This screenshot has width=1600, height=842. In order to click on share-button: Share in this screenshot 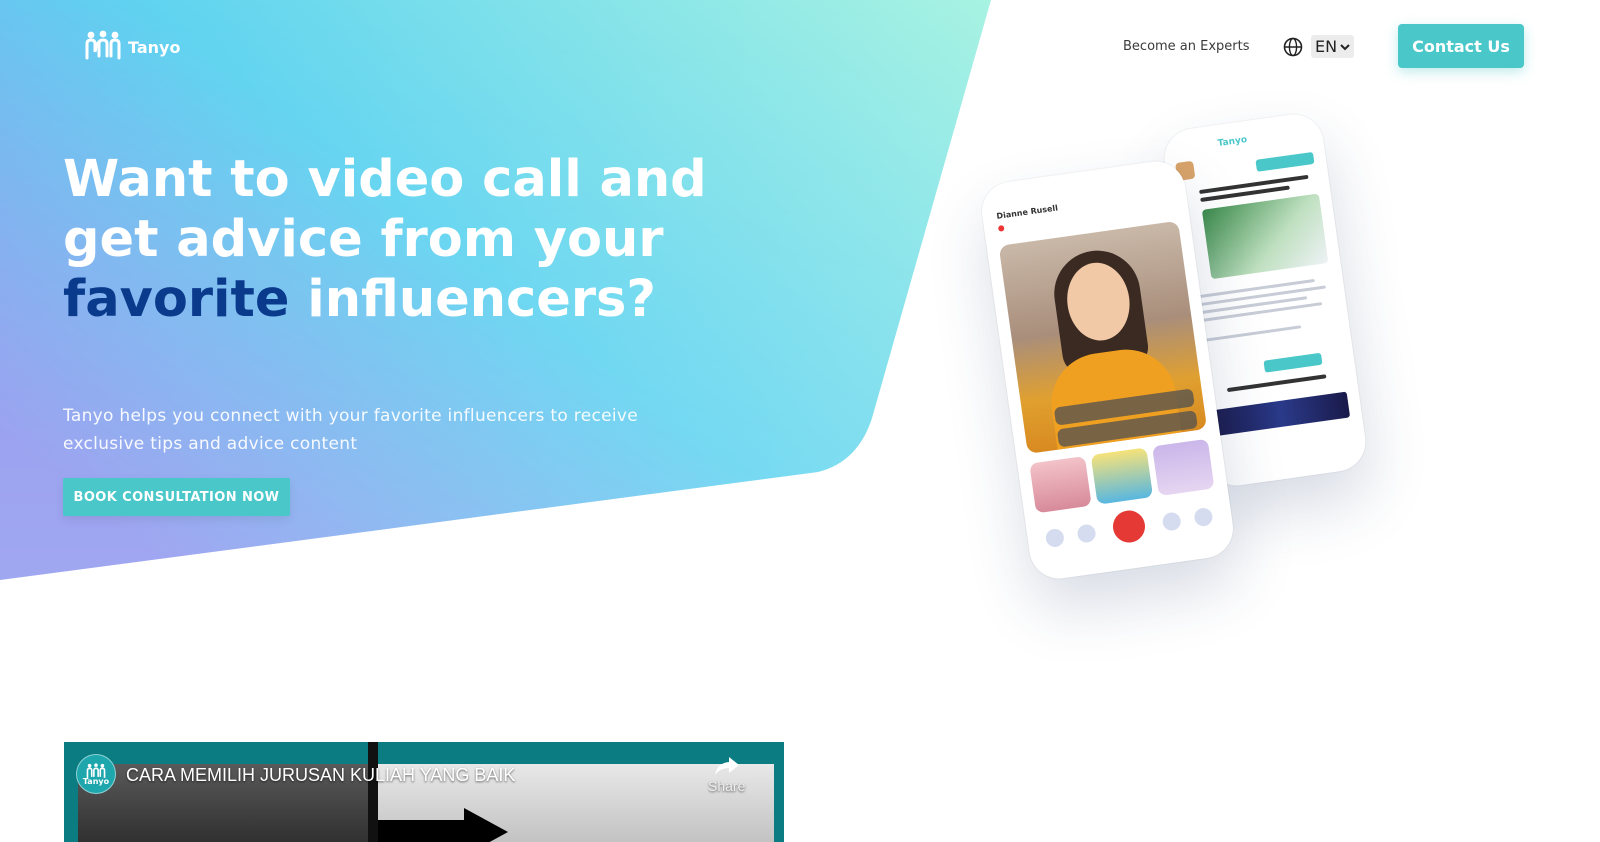, I will do `click(726, 775)`.